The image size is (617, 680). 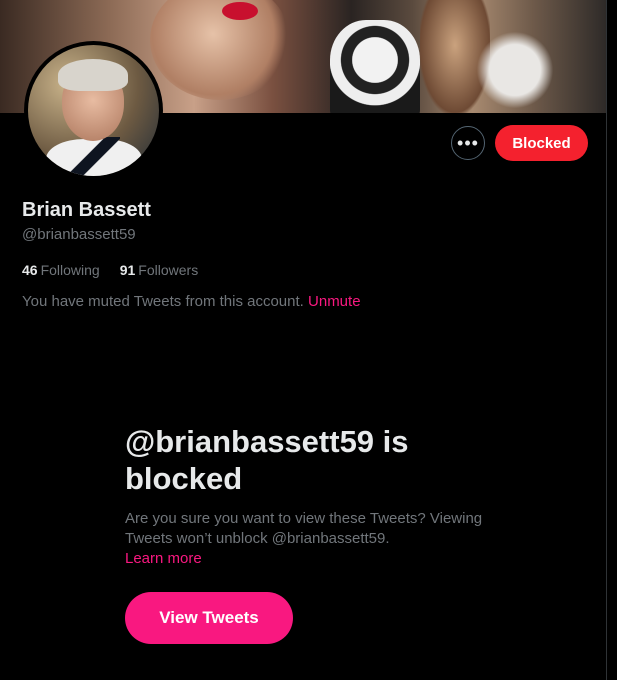 I want to click on more-options-button: •••, so click(x=468, y=143).